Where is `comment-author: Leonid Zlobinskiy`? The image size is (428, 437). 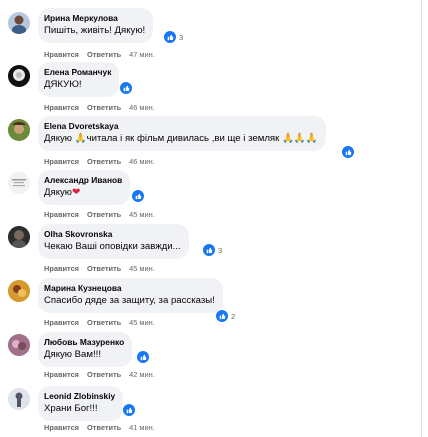
comment-author: Leonid Zlobinskiy is located at coordinates (79, 396).